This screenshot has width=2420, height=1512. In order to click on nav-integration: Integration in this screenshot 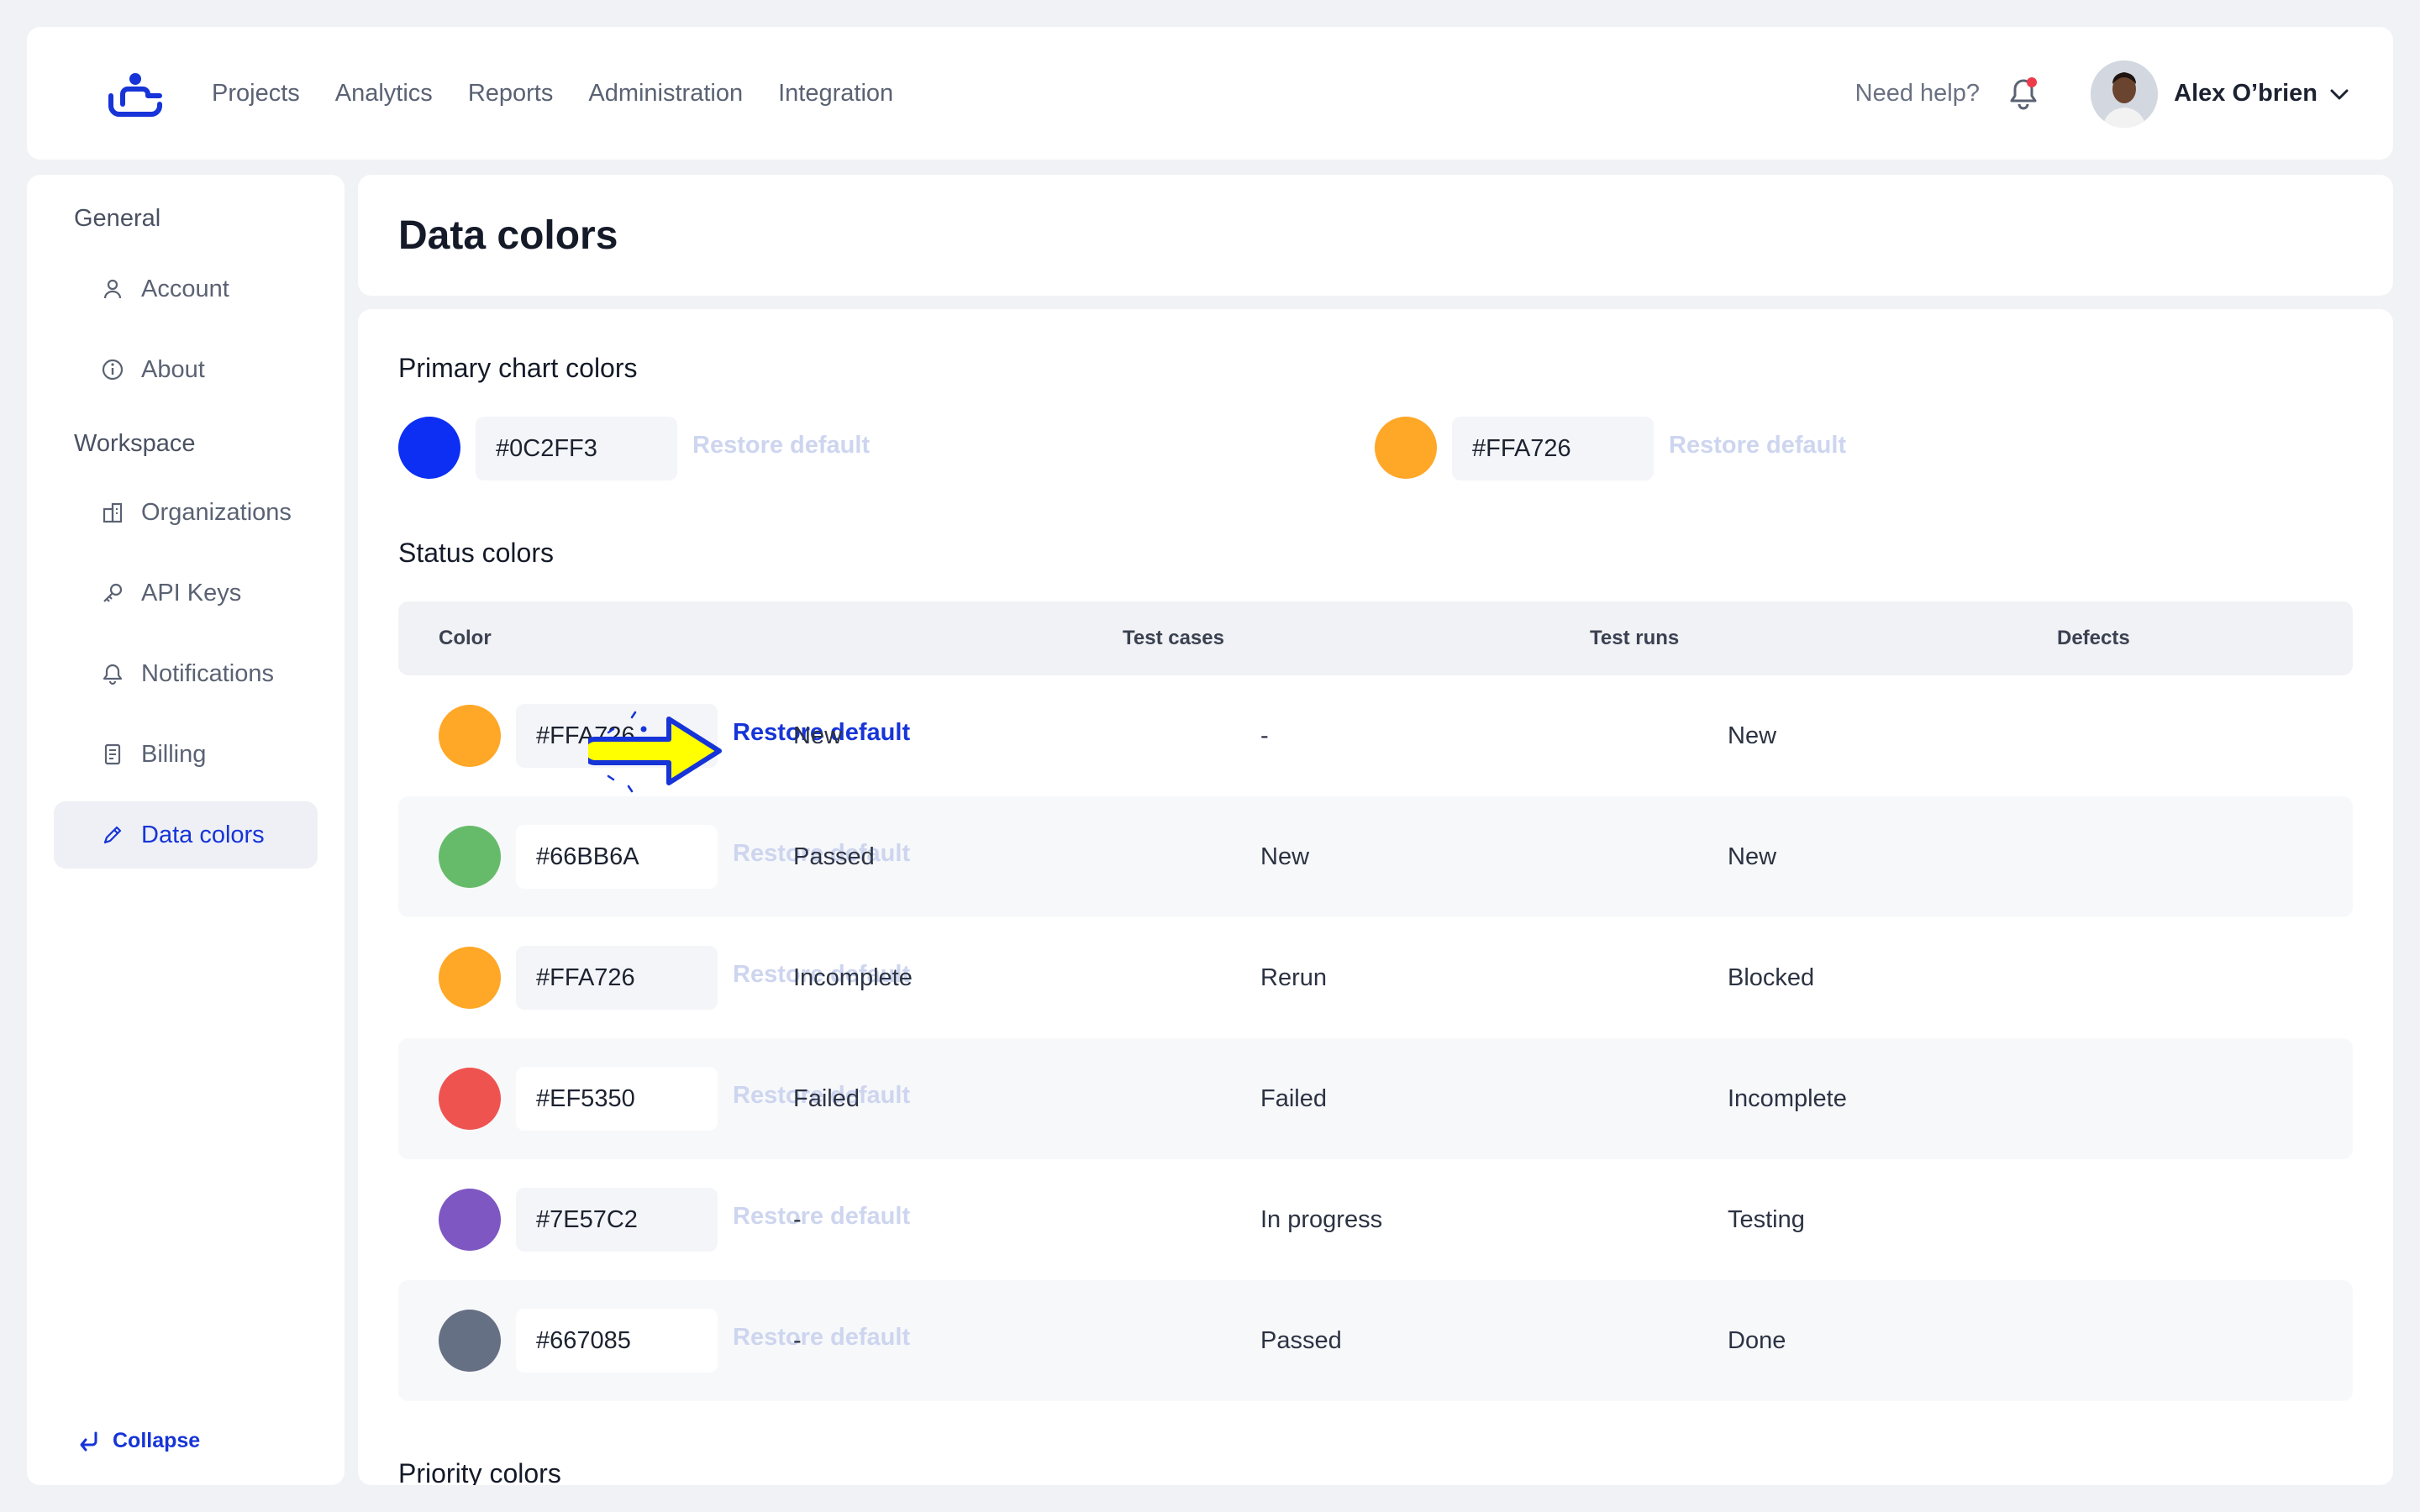, I will do `click(835, 94)`.